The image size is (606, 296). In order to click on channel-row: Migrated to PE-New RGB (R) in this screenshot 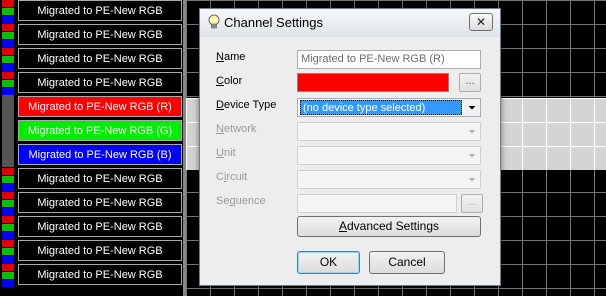, I will do `click(92, 107)`.